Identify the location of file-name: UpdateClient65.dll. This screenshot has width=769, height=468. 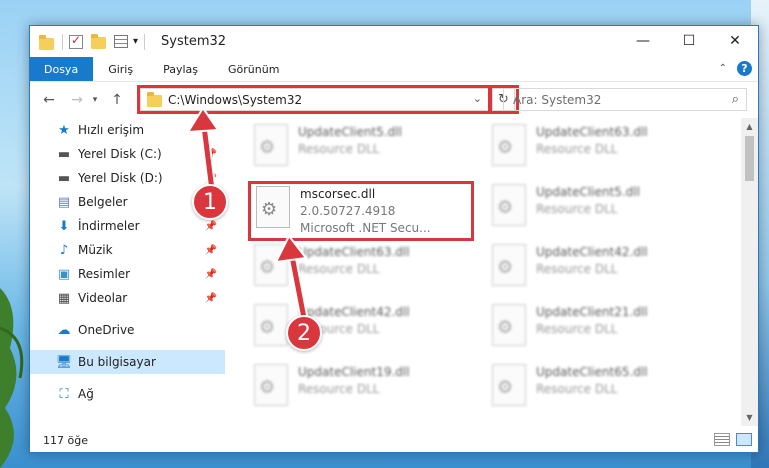
(592, 372).